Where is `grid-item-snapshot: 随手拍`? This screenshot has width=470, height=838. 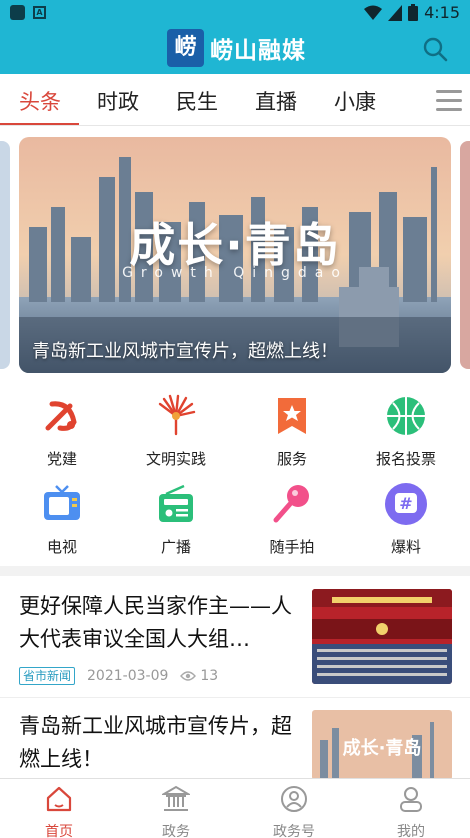
grid-item-snapshot: 随手拍 is located at coordinates (292, 519).